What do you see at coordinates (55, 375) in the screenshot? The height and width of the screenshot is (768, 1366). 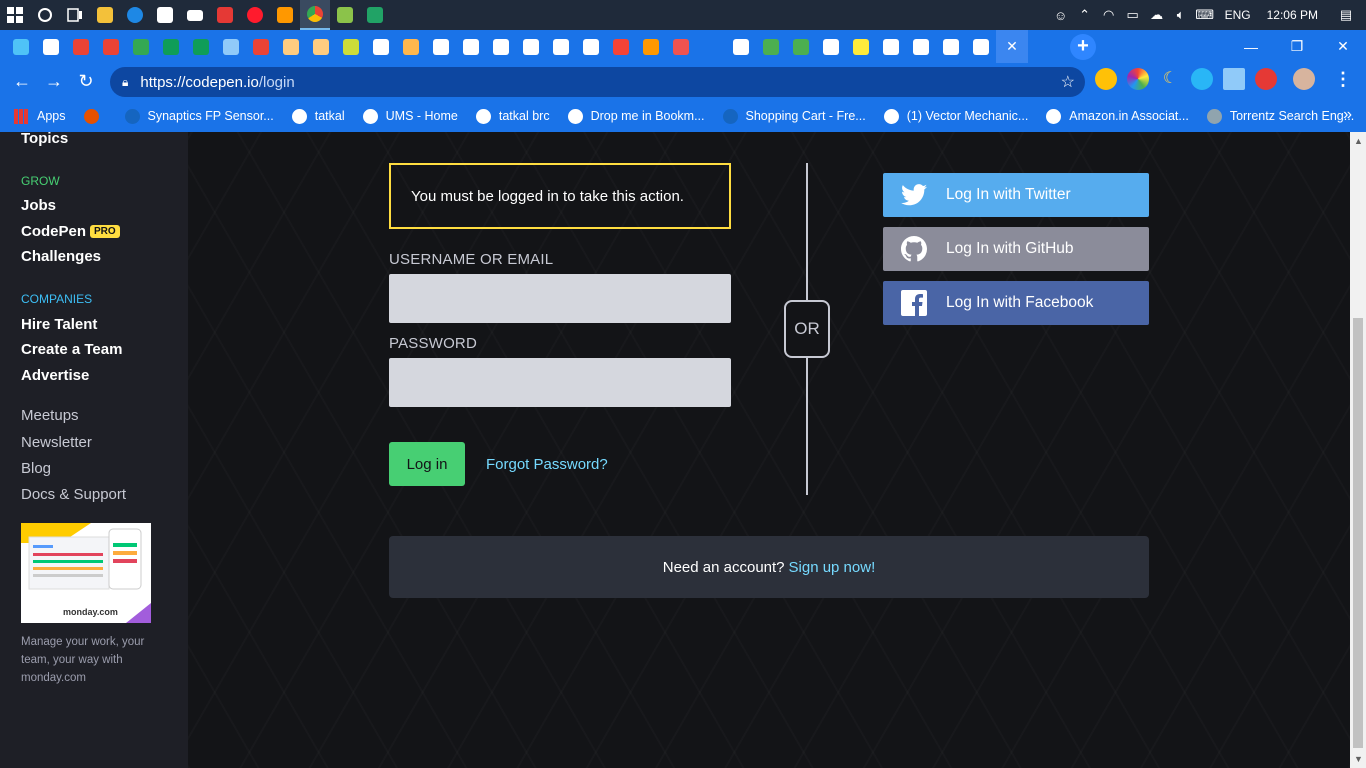 I see `sidebar-item-advertise: Advertise` at bounding box center [55, 375].